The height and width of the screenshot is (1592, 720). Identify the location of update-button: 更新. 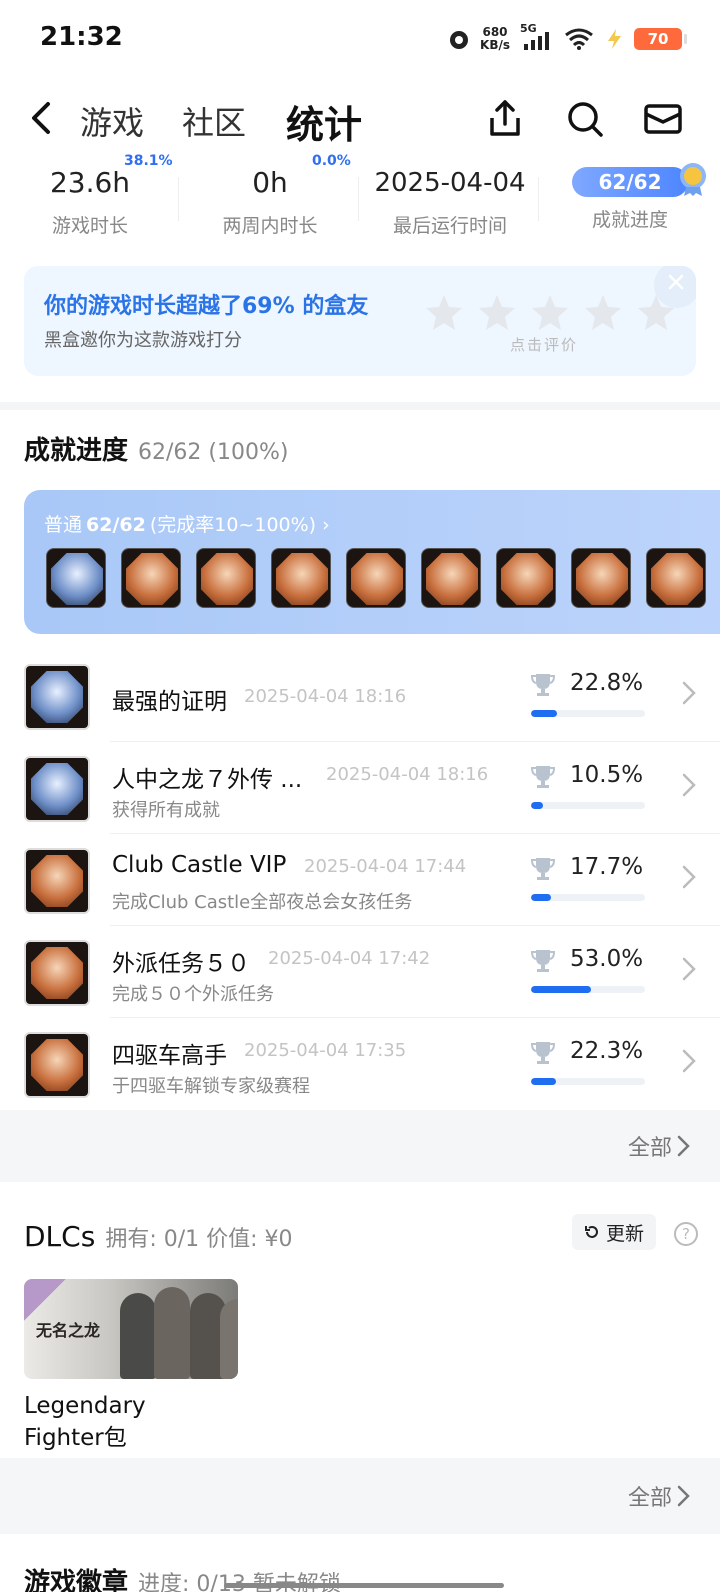
(614, 1232).